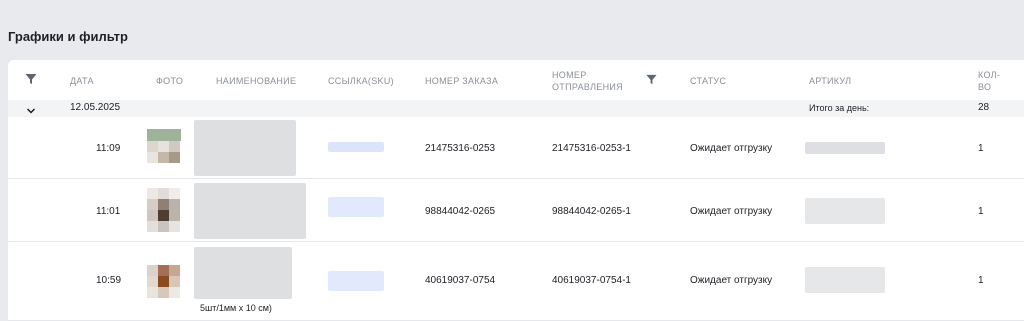 The width and height of the screenshot is (1024, 321). What do you see at coordinates (460, 211) in the screenshot?
I see `order-number: 98844042-0265` at bounding box center [460, 211].